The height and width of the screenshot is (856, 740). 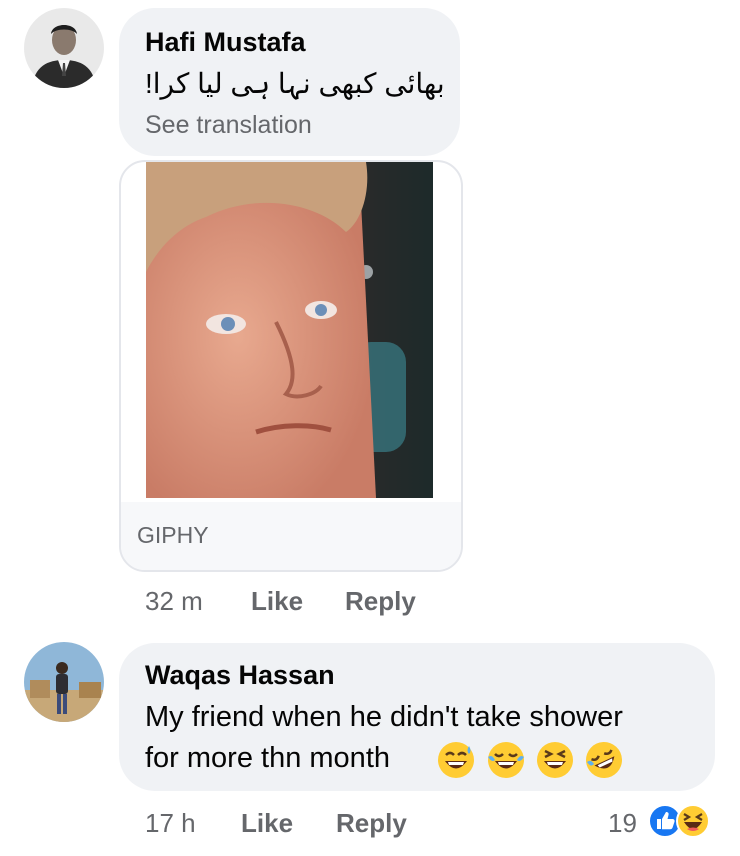 I want to click on comment-author: Hafi Mustafa, so click(x=225, y=42).